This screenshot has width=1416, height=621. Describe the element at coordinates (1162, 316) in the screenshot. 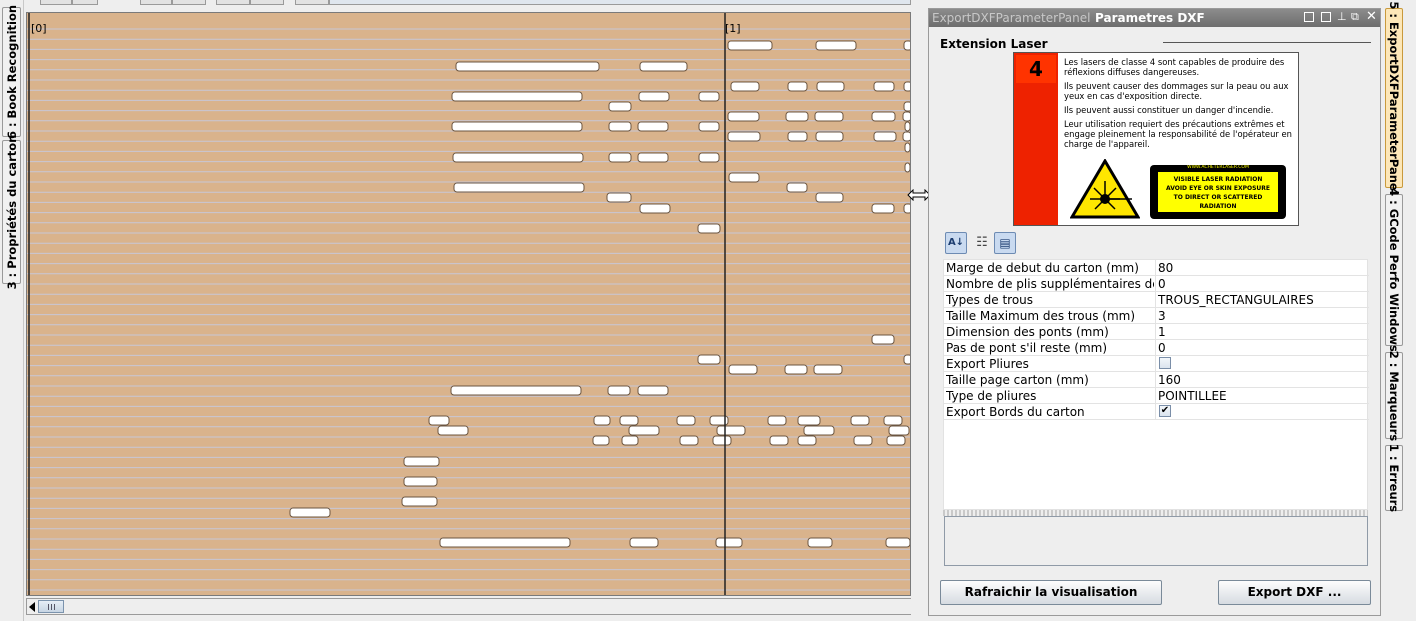

I see `property-value: 3` at that location.